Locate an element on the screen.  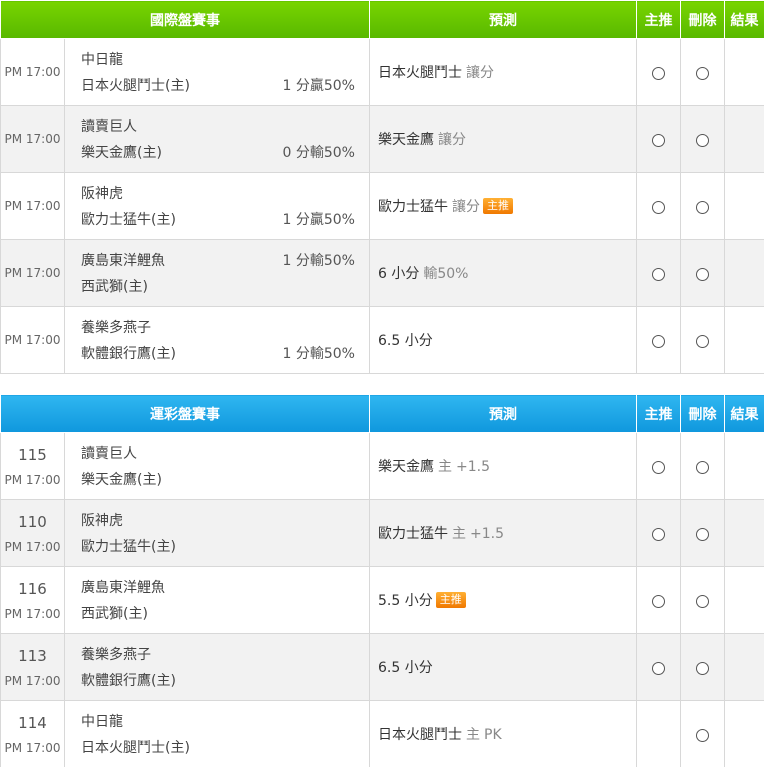
odds-result: 1 分贏50% is located at coordinates (318, 220).